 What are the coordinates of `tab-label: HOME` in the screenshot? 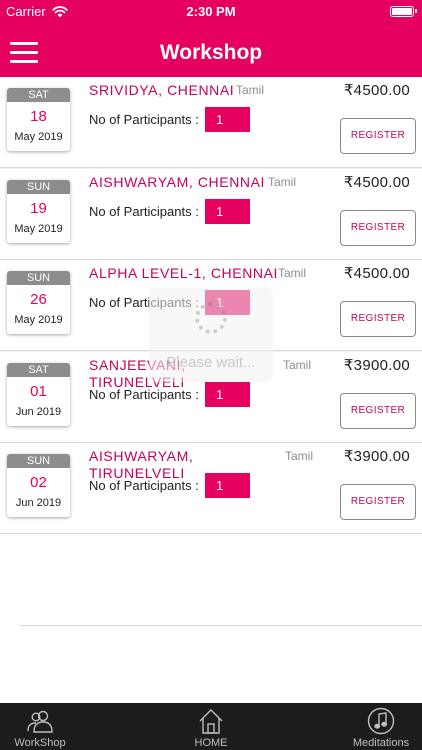 It's located at (211, 743).